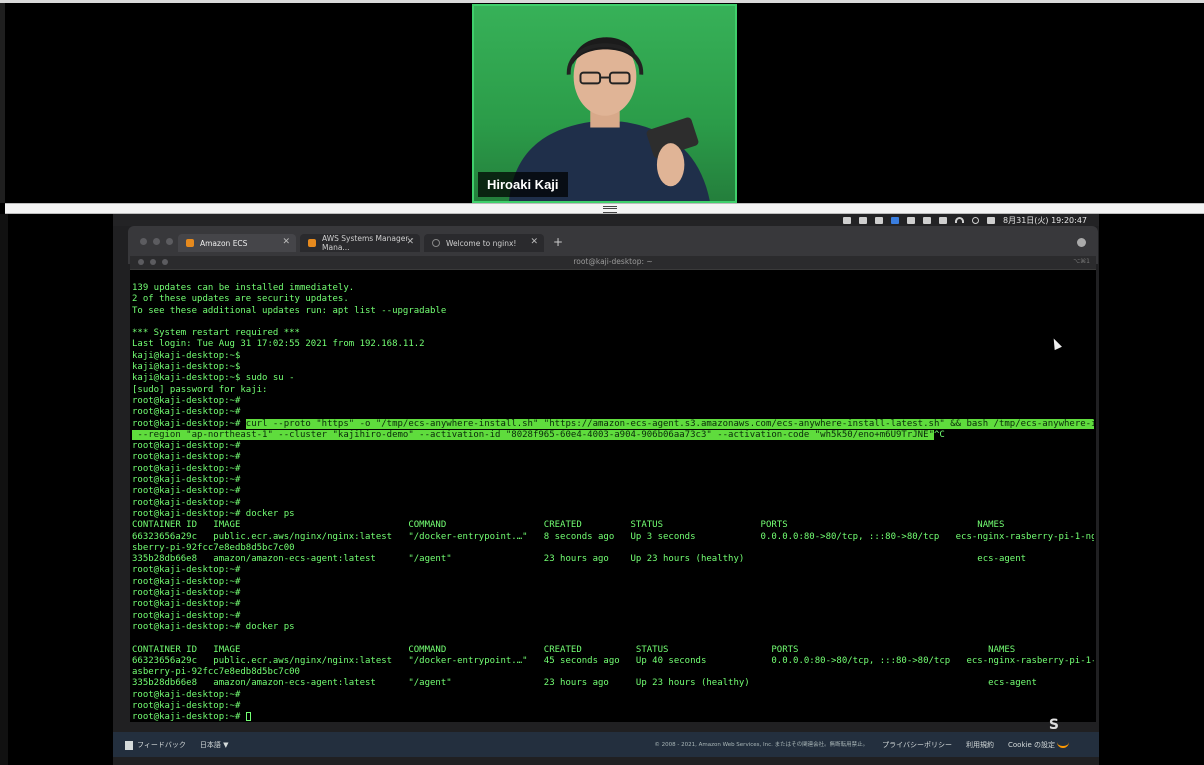 This screenshot has height=765, width=1204. What do you see at coordinates (240, 299) in the screenshot?
I see `terminal-line: 2 of these updates are security updates.` at bounding box center [240, 299].